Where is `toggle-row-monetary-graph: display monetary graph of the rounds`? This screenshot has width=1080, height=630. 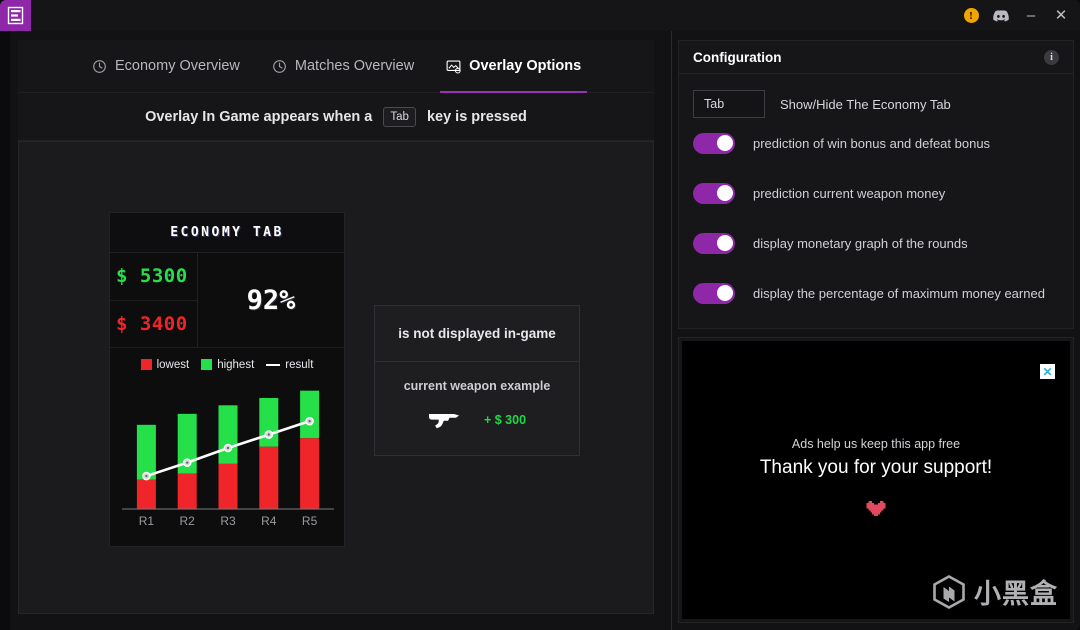
toggle-row-monetary-graph: display monetary graph of the rounds is located at coordinates (876, 243).